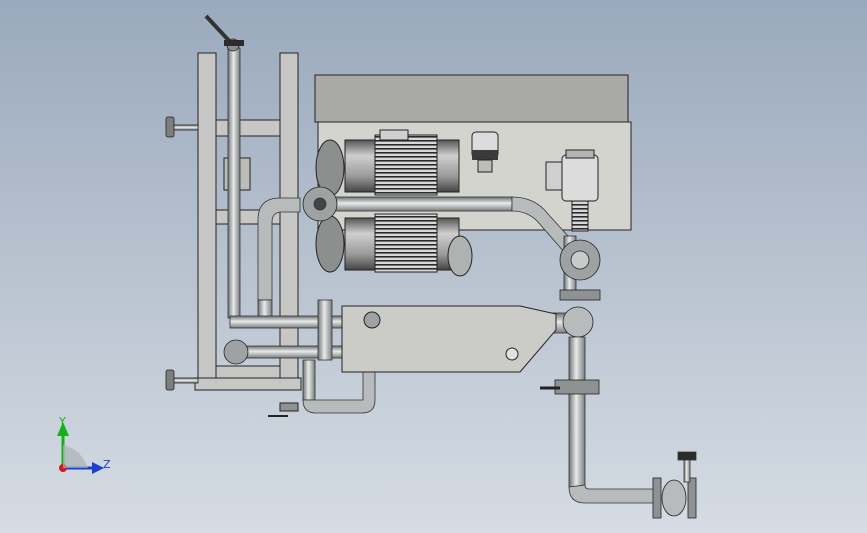 This screenshot has width=867, height=533. Describe the element at coordinates (577, 387) in the screenshot. I see `ball-valve` at that location.